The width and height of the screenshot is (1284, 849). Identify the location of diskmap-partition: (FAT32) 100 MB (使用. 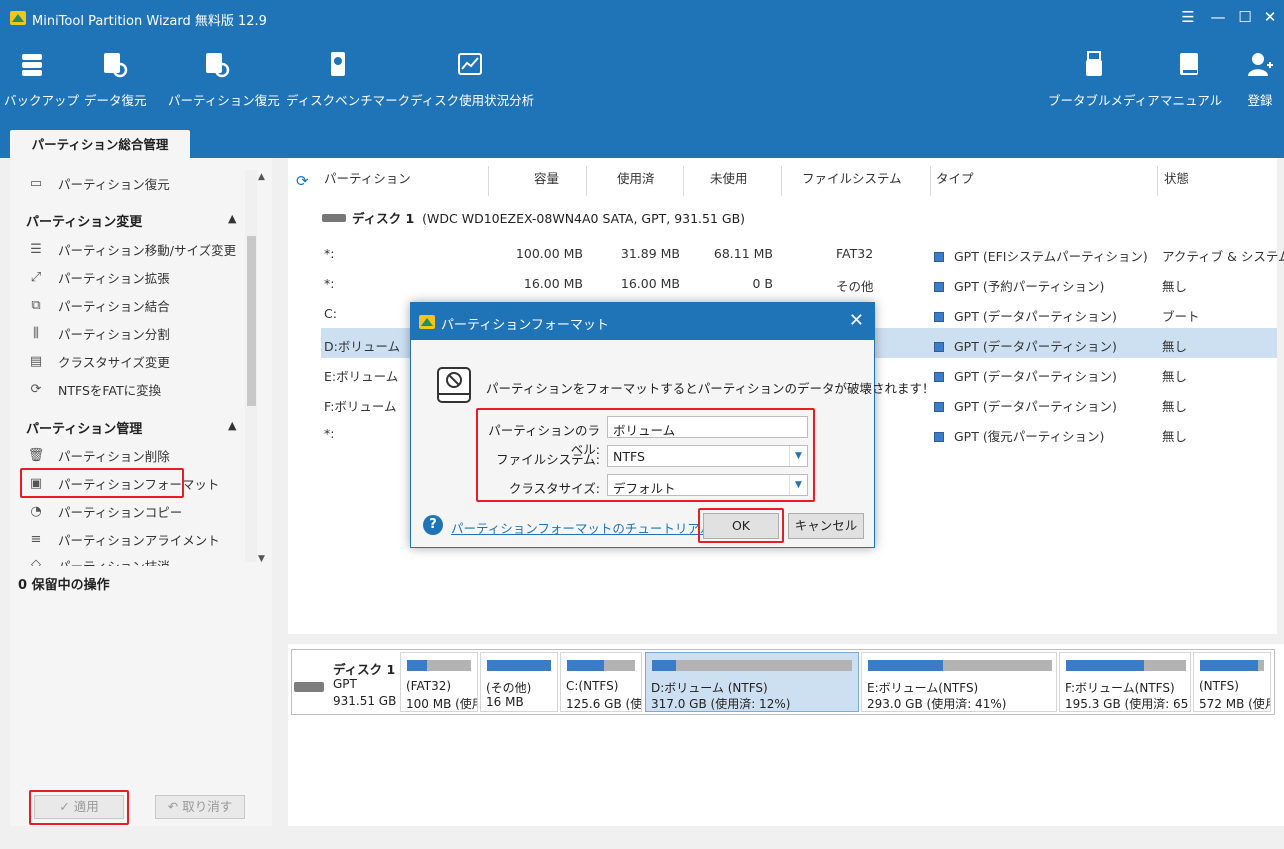
(439, 682).